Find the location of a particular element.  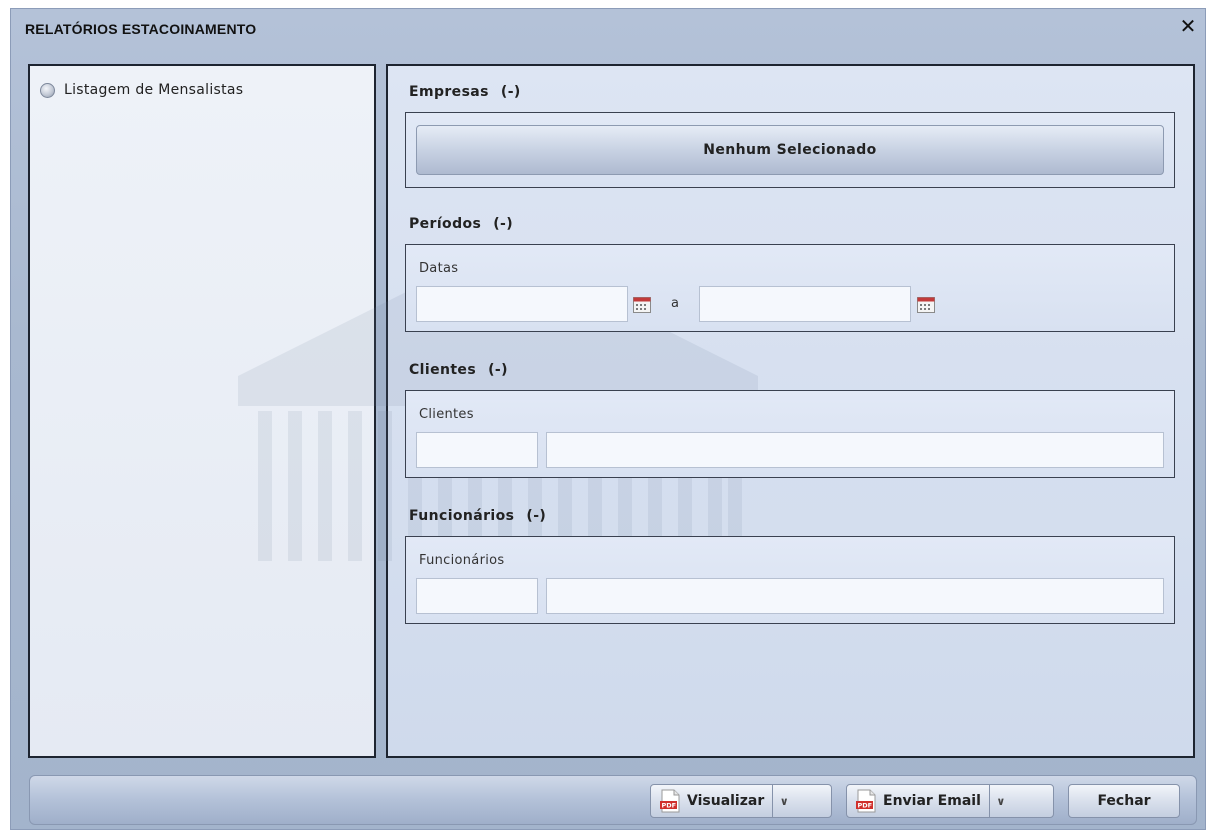

section-title-periodos: Períodos (-) is located at coordinates (461, 224).